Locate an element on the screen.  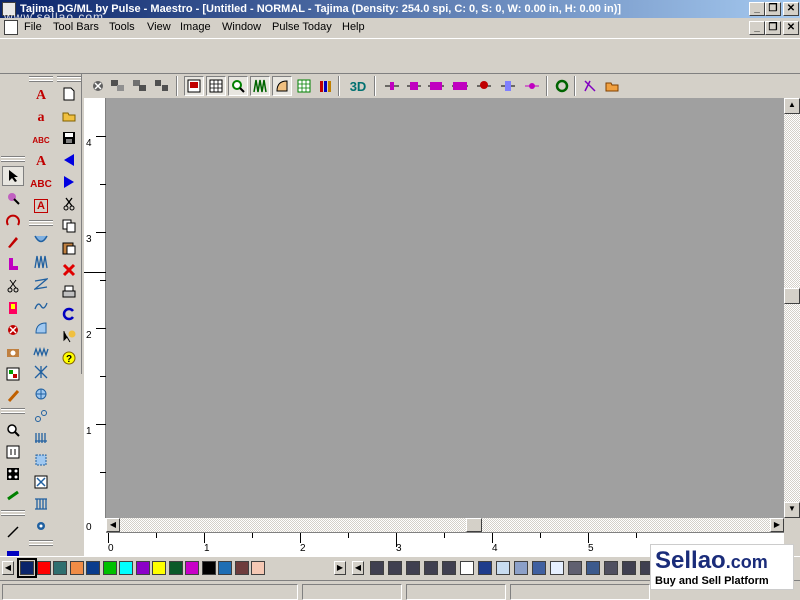
stitch-color-icon is located at coordinates (484, 86).